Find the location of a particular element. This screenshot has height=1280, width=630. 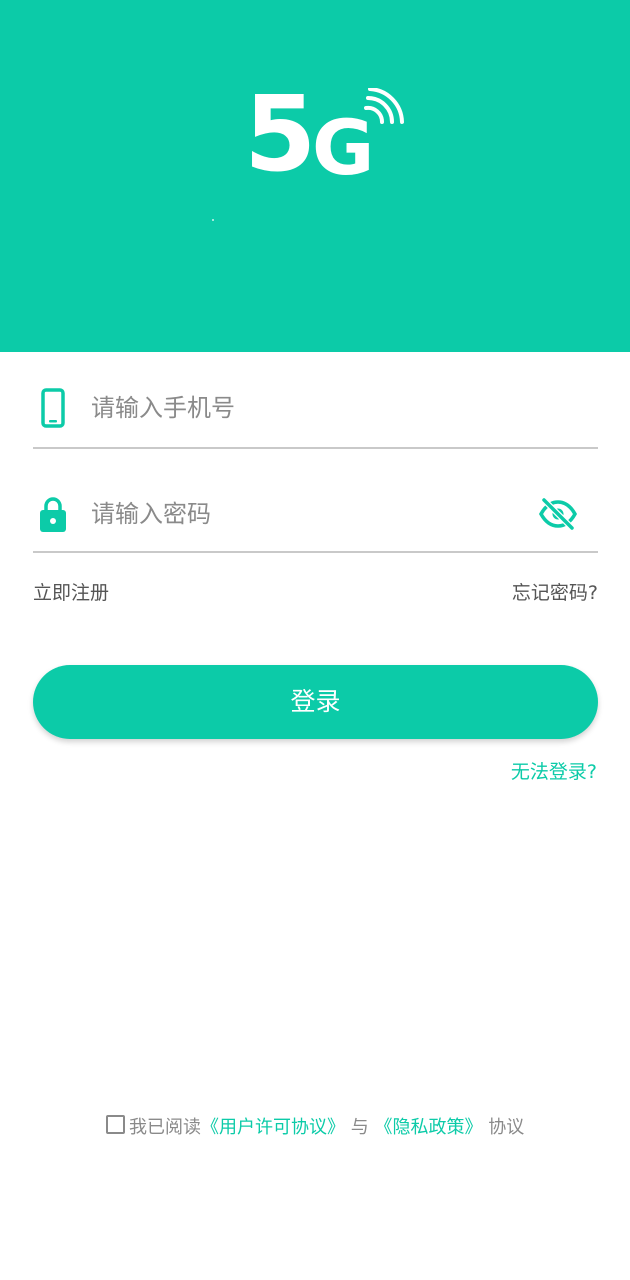

5g-logo: 5 G is located at coordinates (329, 135).